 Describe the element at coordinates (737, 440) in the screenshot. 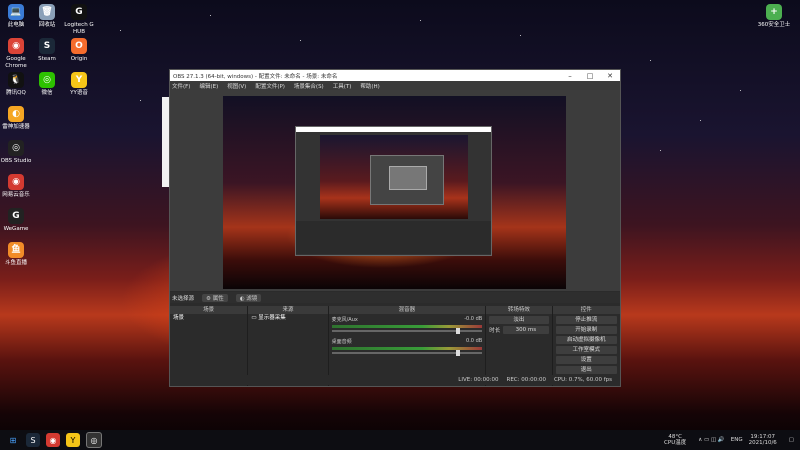

I see `input-language: ENG` at that location.